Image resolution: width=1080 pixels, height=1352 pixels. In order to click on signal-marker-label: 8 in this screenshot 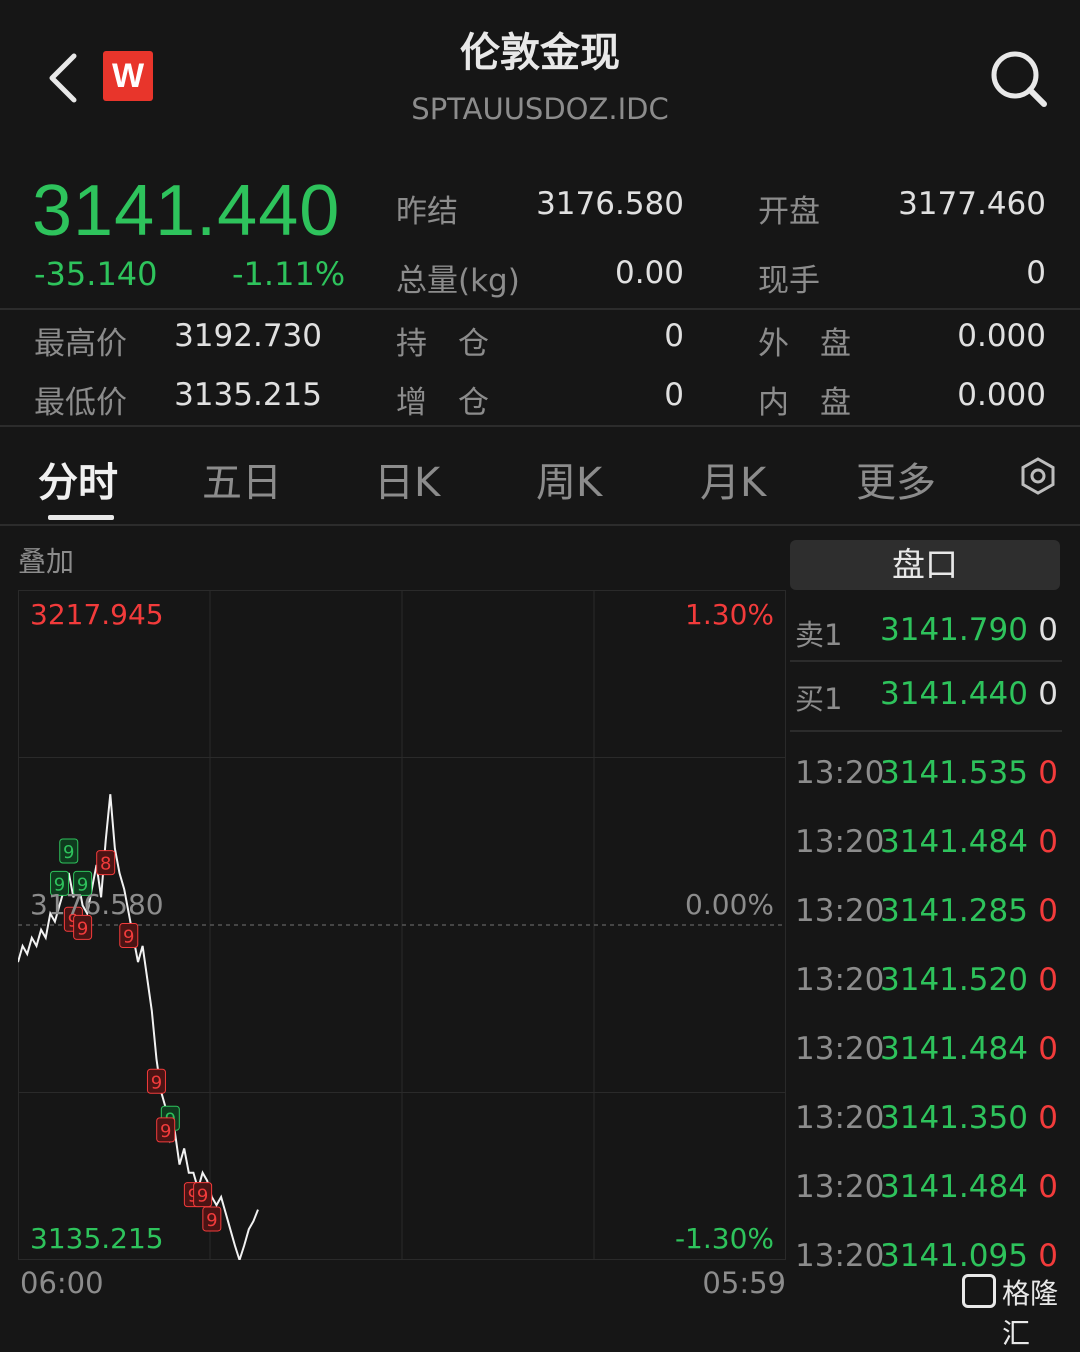, I will do `click(105, 864)`.